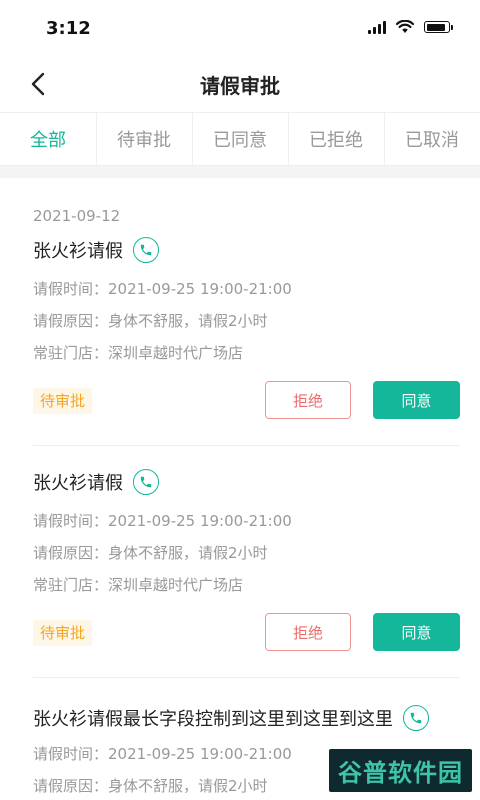 This screenshot has width=480, height=800. I want to click on page-title: 请假审批, so click(240, 86).